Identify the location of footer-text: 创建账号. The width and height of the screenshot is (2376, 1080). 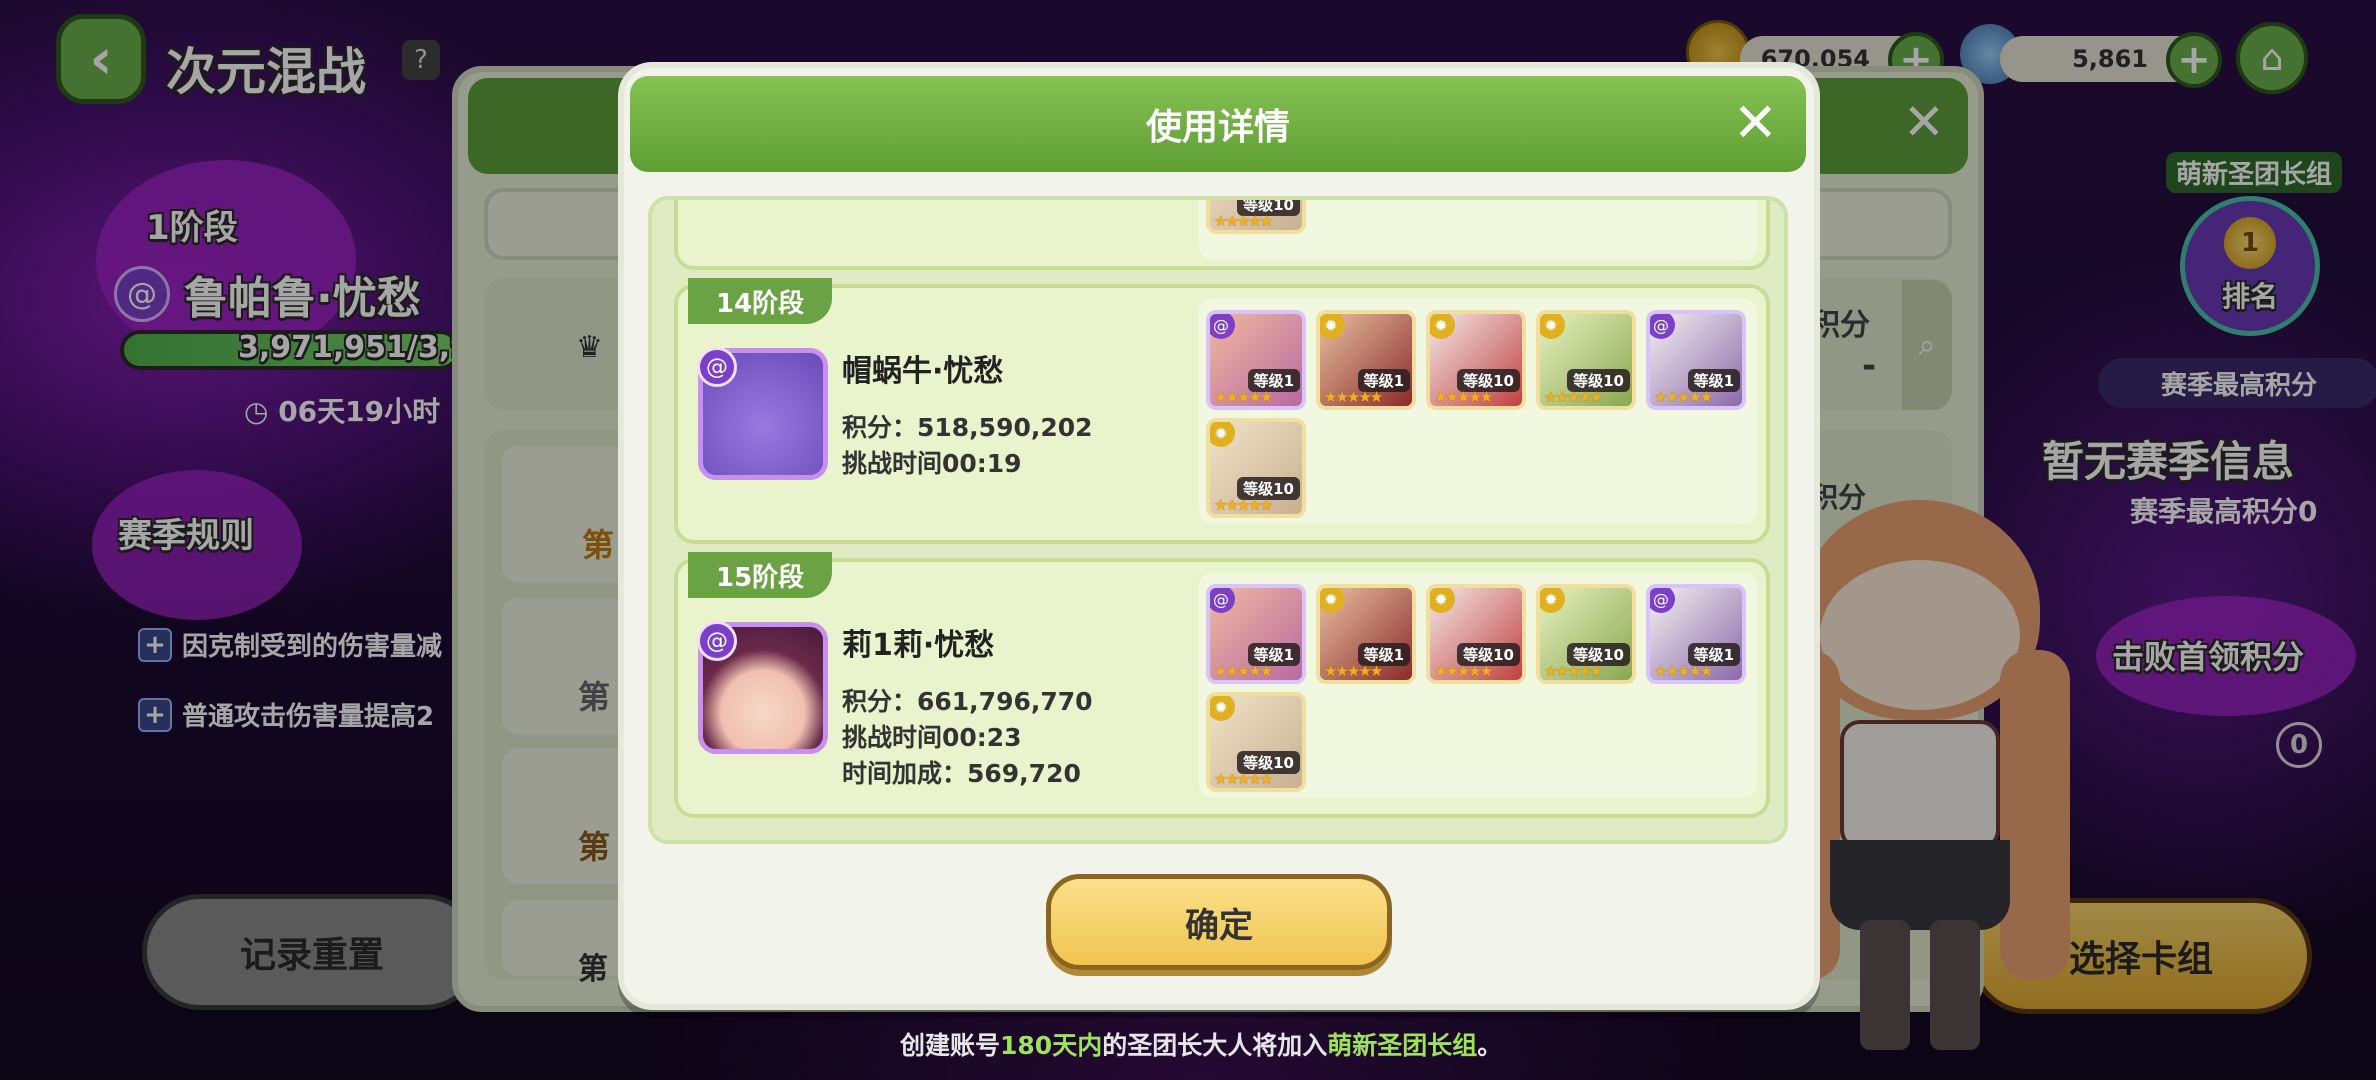
(950, 1045).